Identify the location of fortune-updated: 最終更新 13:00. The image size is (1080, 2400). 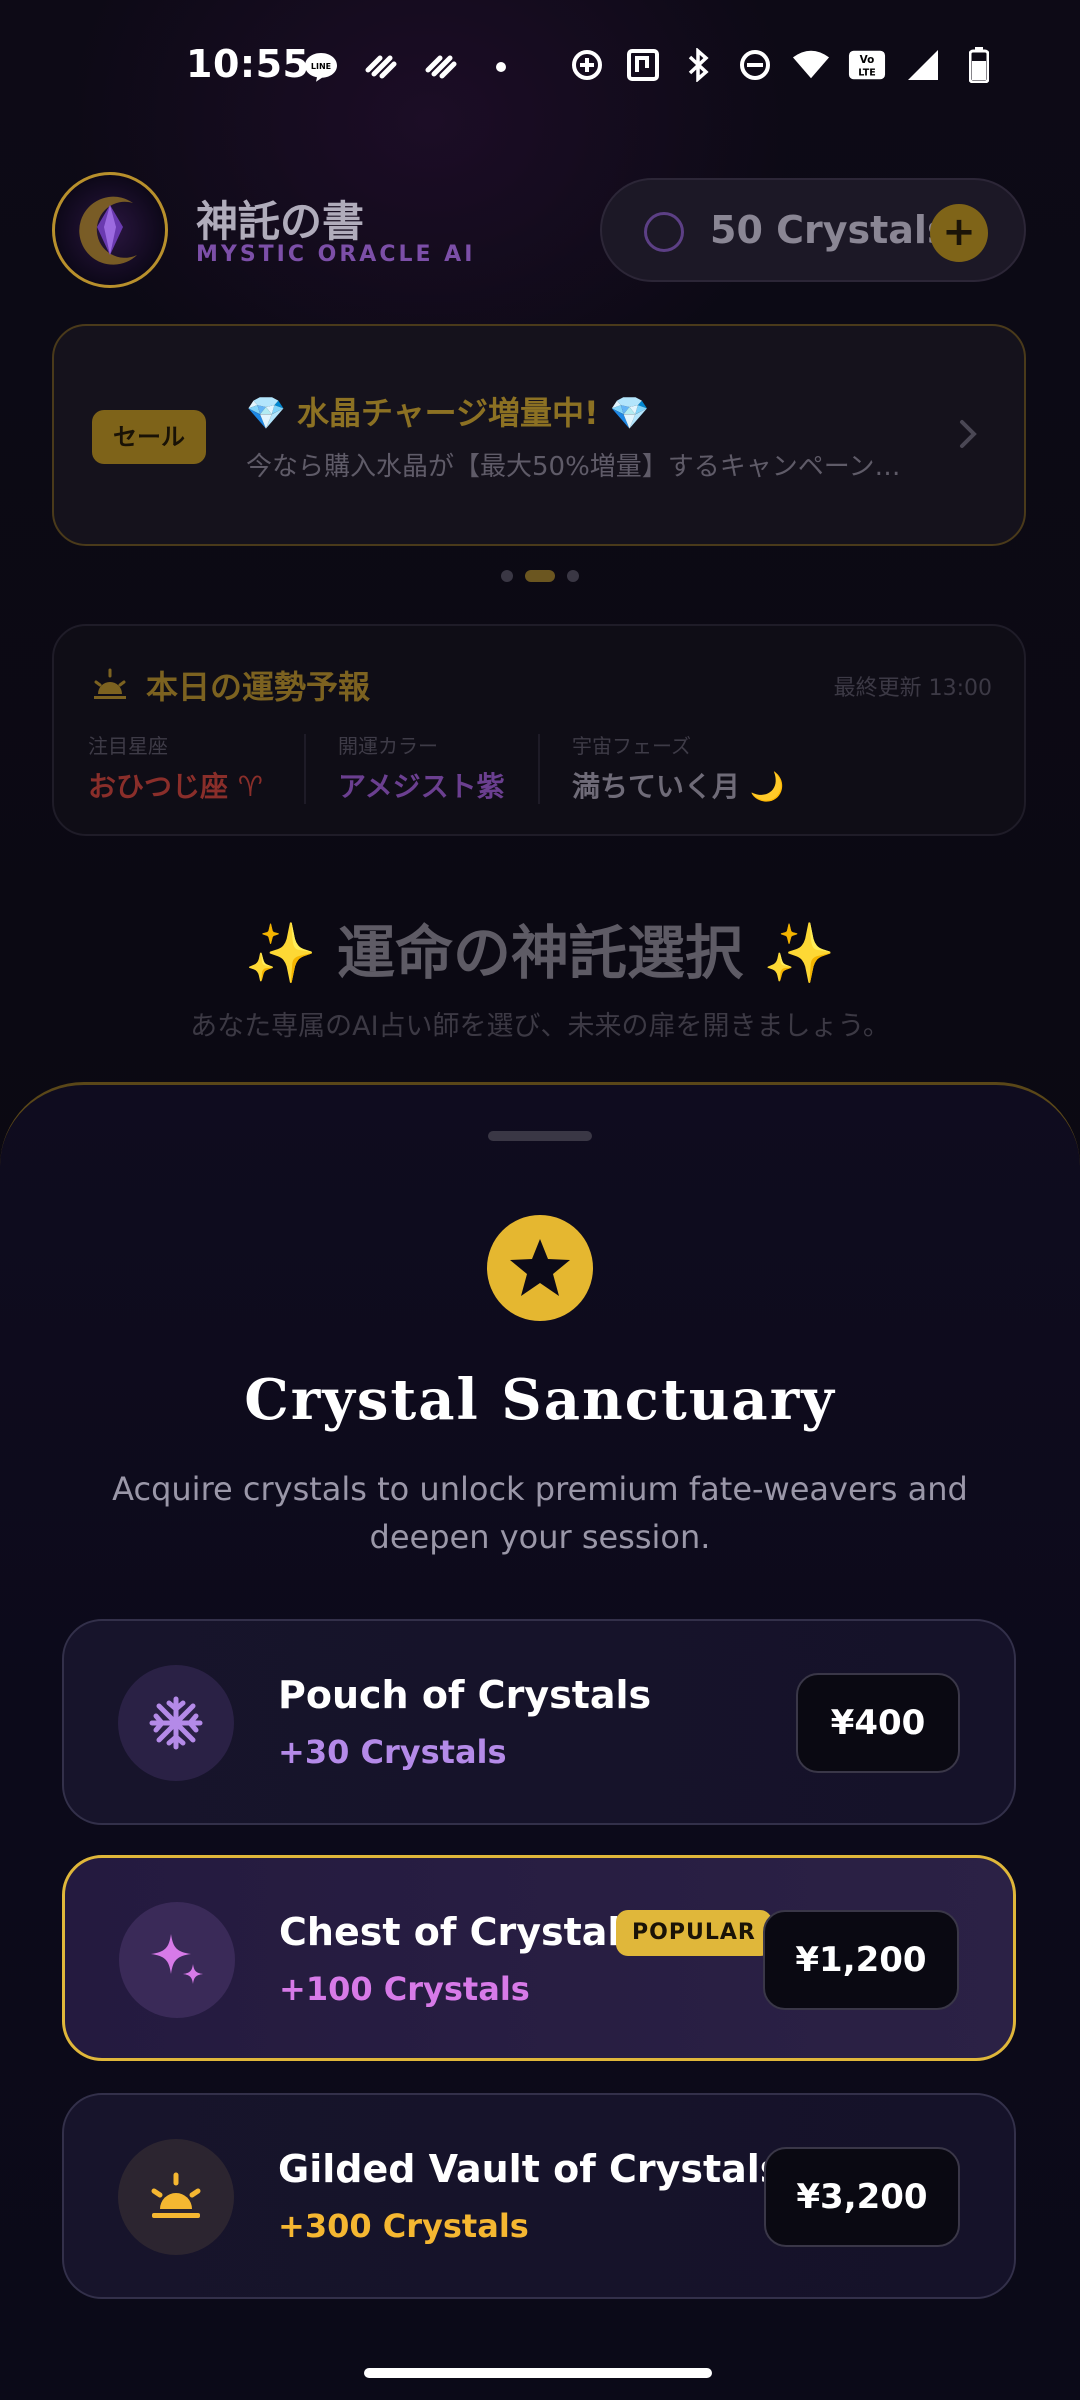
(912, 688).